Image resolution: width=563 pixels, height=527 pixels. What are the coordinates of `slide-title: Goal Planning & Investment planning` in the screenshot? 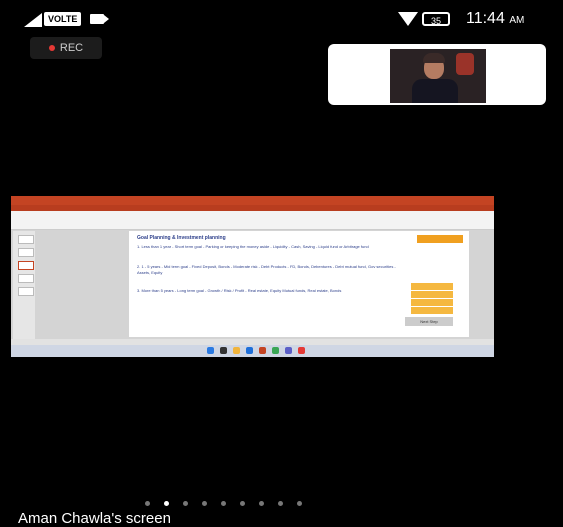 It's located at (181, 238).